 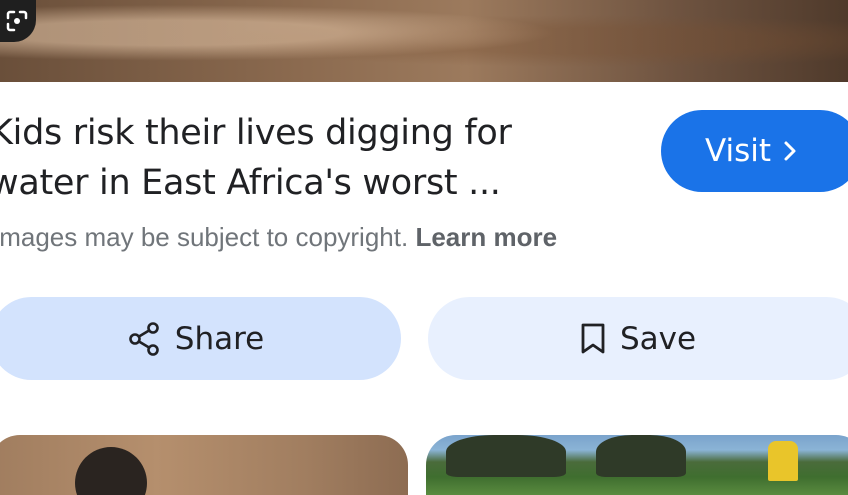 What do you see at coordinates (593, 338) in the screenshot?
I see `bookmark-icon` at bounding box center [593, 338].